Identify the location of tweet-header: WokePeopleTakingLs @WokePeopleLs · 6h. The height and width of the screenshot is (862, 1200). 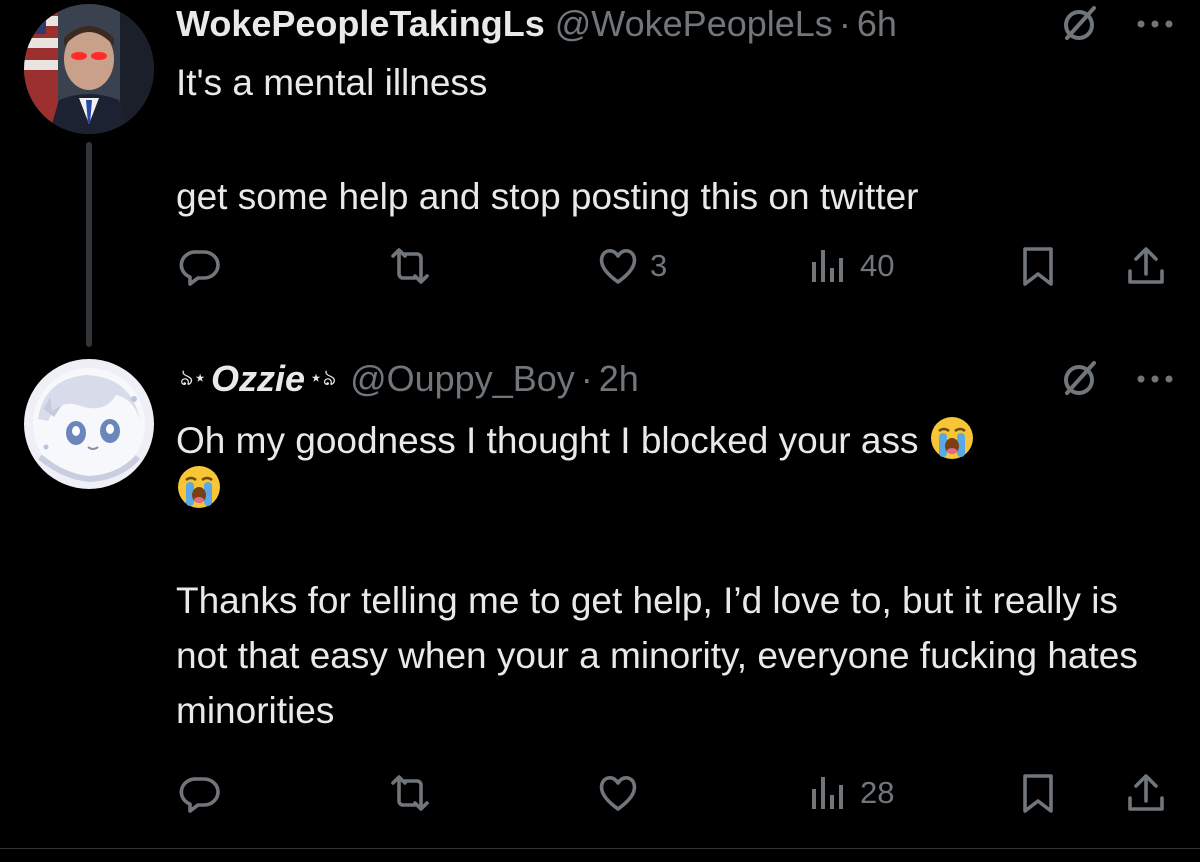
(536, 24).